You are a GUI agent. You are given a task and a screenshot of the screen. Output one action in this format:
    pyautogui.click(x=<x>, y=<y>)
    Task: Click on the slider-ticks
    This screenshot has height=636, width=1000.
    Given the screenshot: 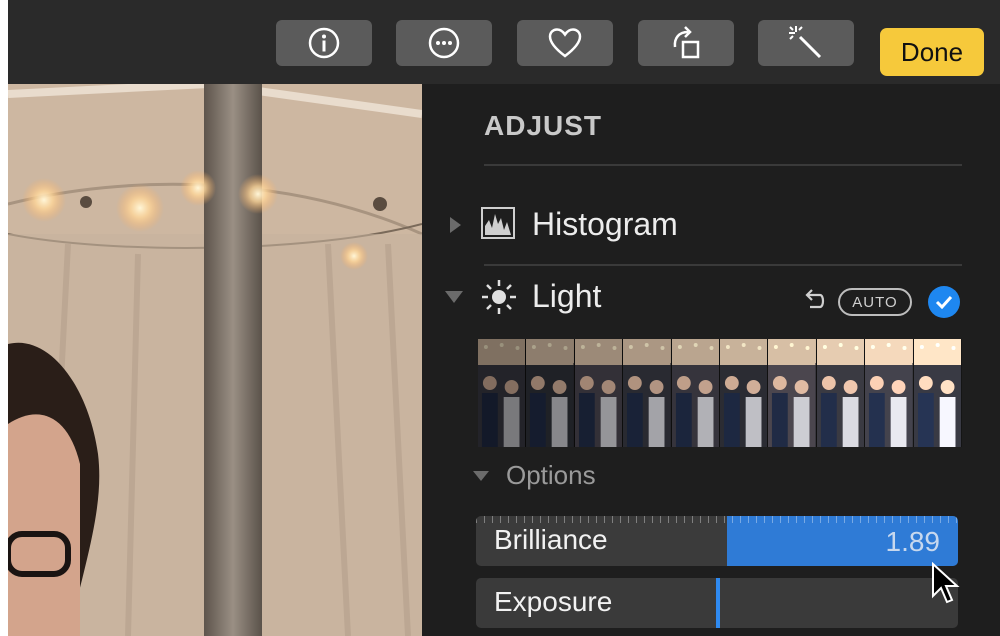 What is the action you would take?
    pyautogui.click(x=717, y=519)
    